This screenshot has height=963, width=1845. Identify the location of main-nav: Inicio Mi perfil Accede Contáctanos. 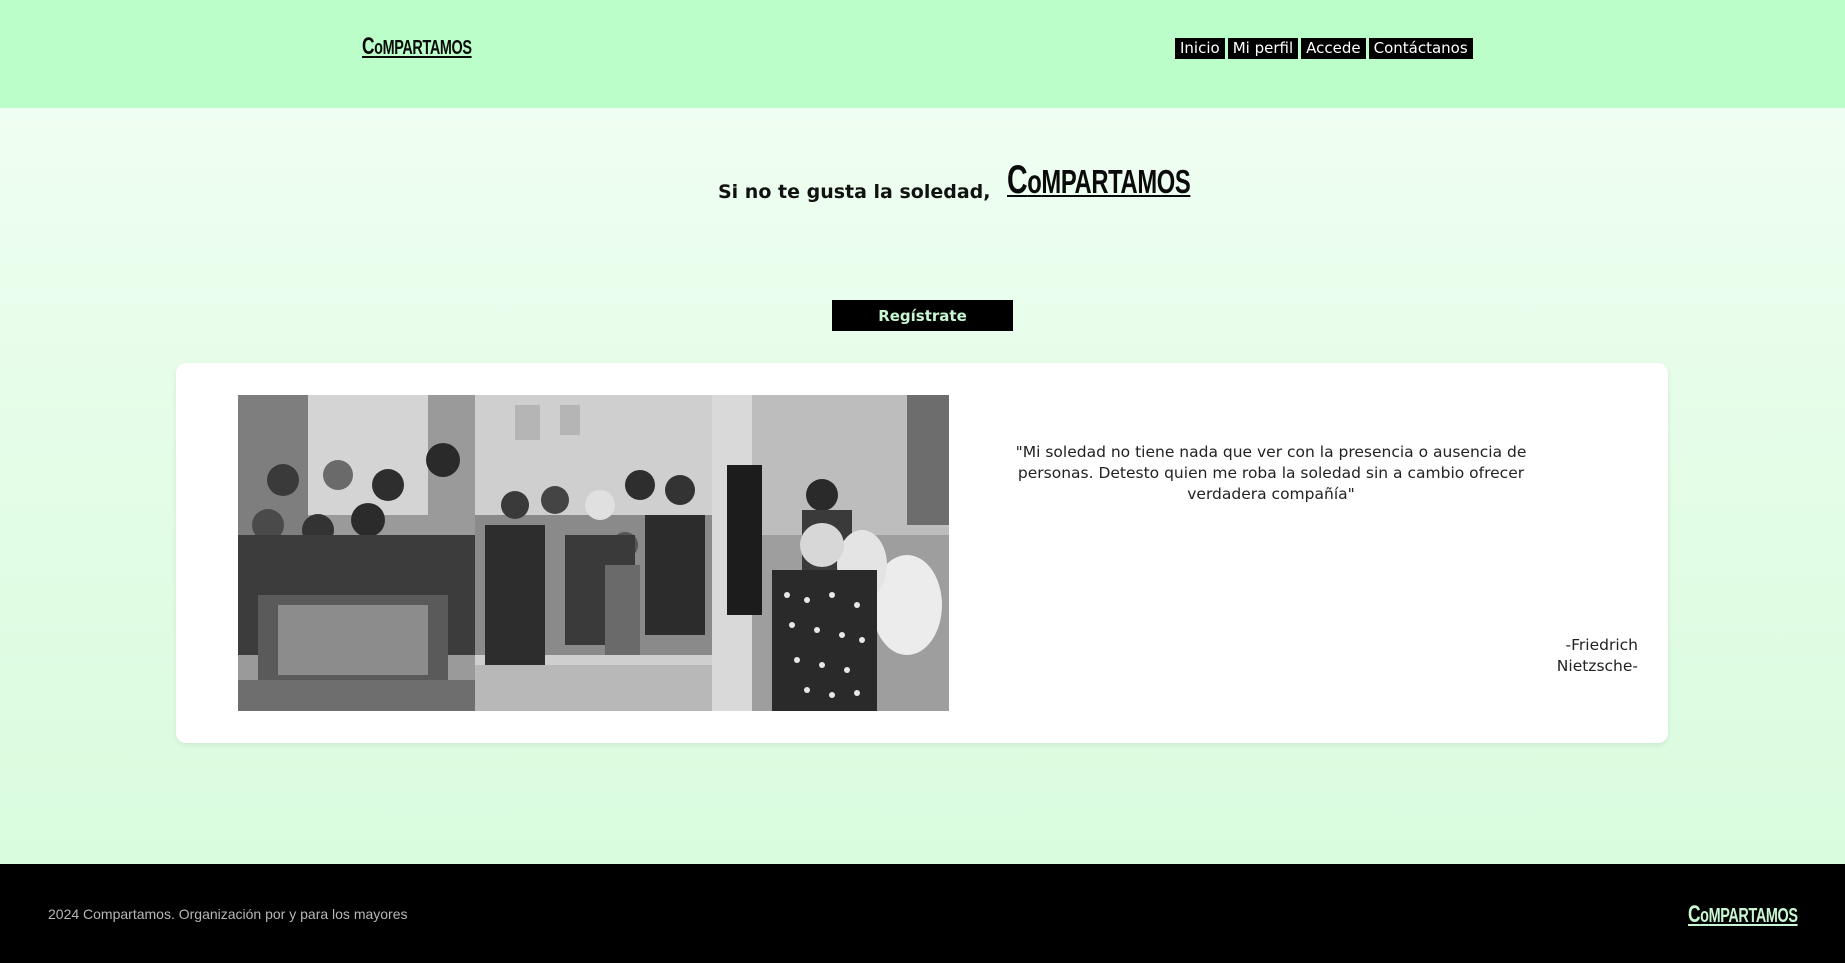
(1324, 48).